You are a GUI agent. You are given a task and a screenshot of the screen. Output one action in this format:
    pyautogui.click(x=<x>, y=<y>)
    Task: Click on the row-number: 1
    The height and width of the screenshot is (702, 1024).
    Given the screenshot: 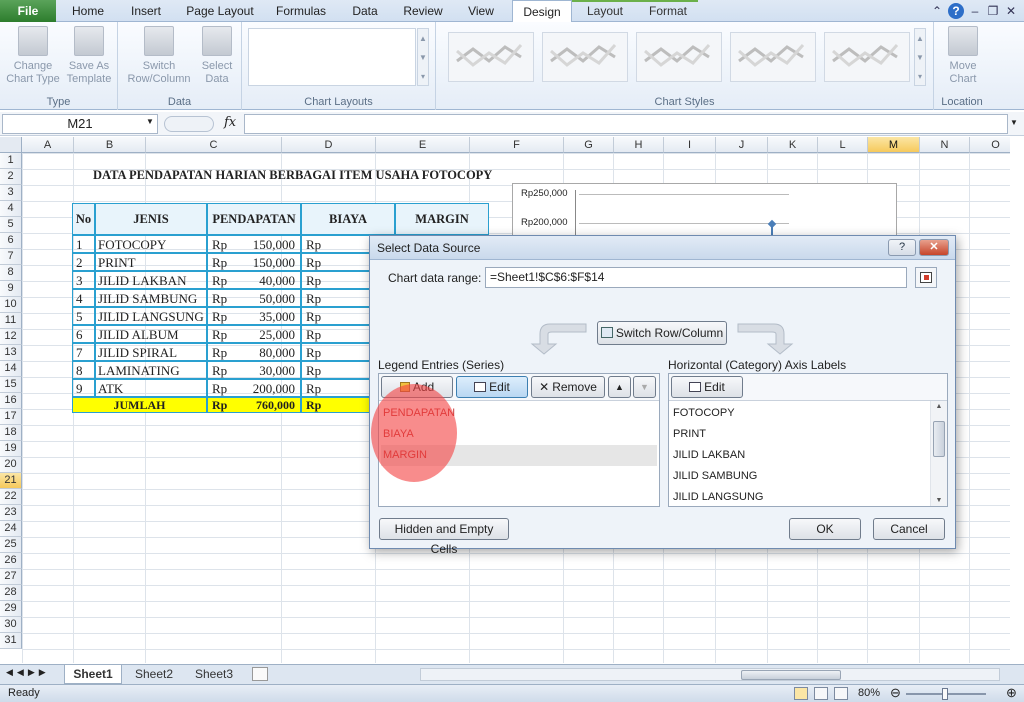 What is the action you would take?
    pyautogui.click(x=83, y=244)
    